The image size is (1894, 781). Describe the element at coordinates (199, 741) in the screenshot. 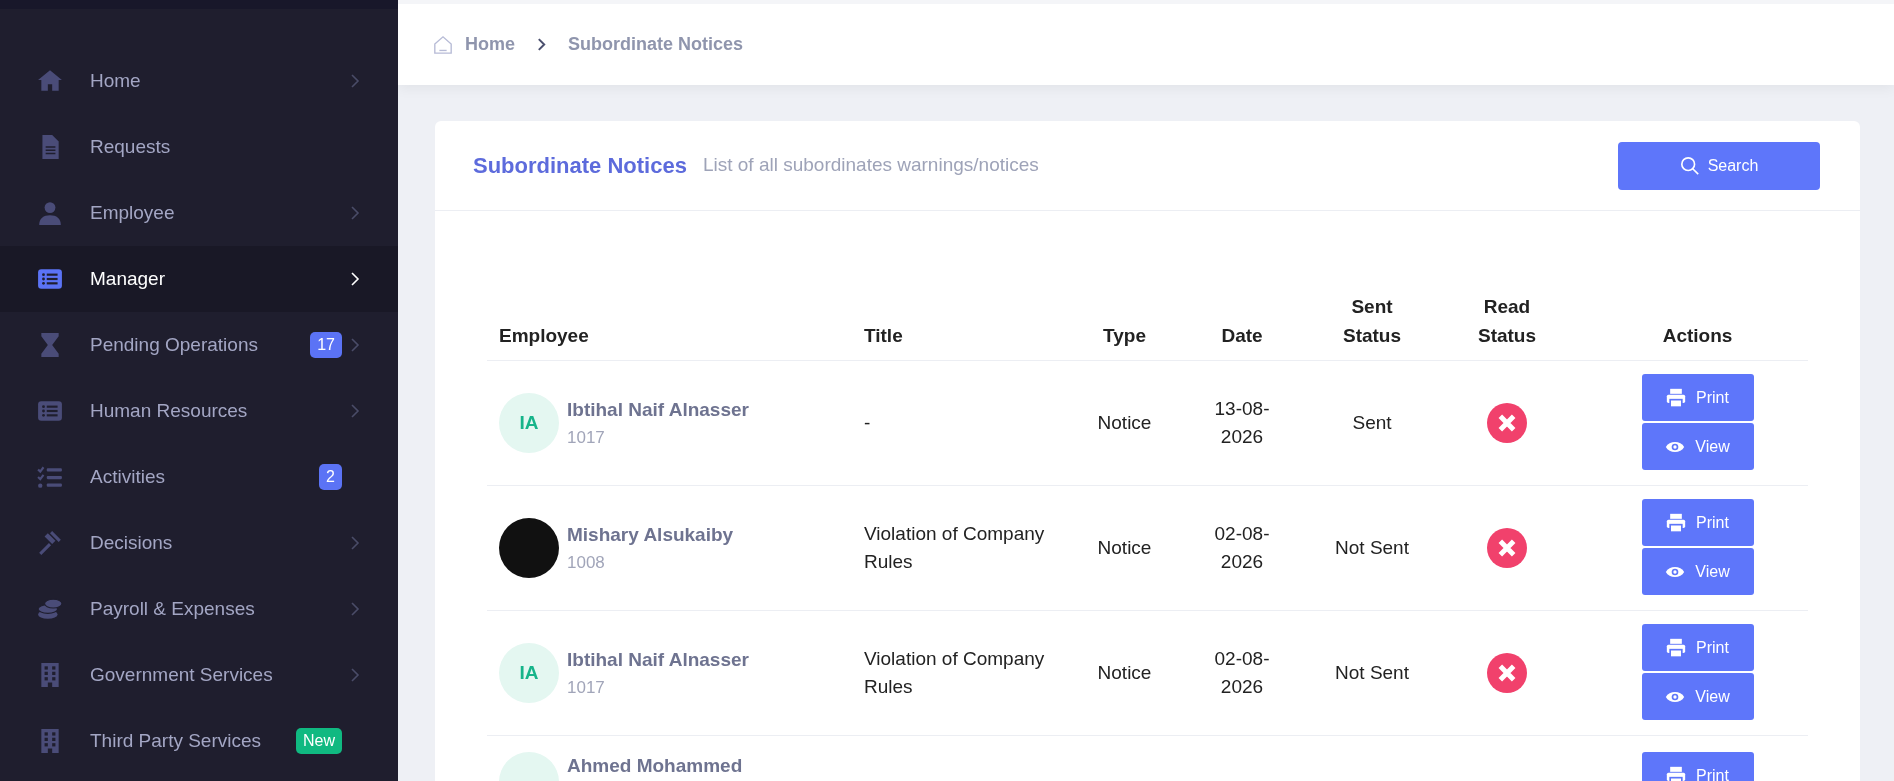

I see `sidebar-item: Third Party Services New` at that location.